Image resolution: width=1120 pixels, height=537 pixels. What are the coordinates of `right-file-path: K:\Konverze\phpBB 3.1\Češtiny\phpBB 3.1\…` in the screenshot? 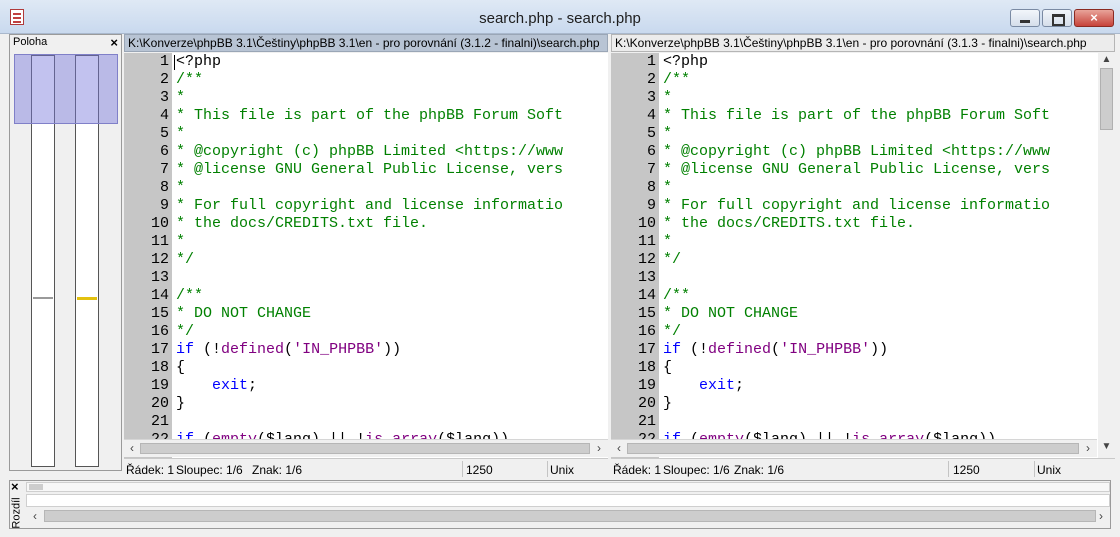 It's located at (863, 43).